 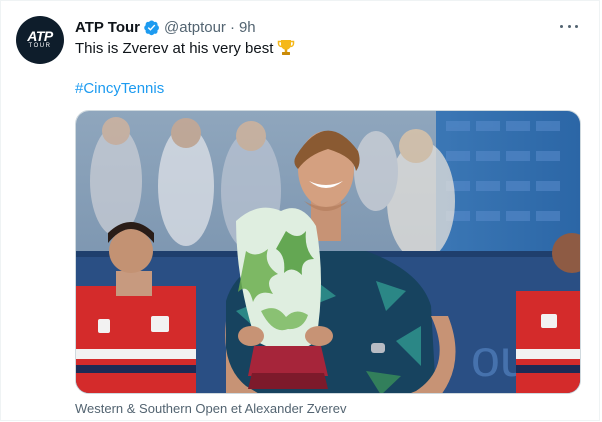 I want to click on timestamp: 9h, so click(x=247, y=27).